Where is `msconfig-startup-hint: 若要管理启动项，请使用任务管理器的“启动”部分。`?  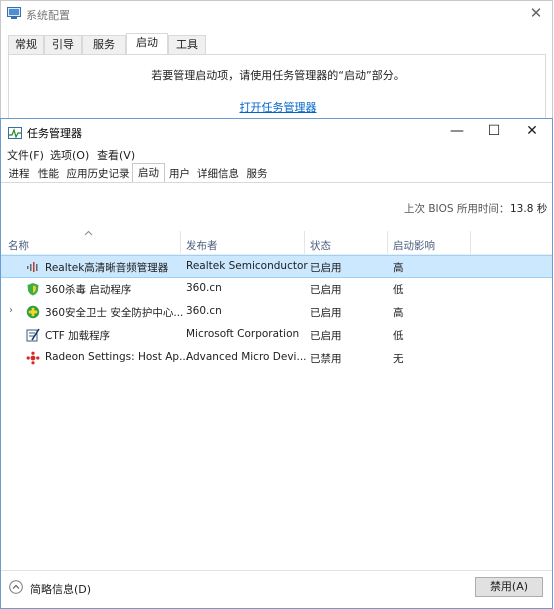
msconfig-startup-hint: 若要管理启动项，请使用任务管理器的“启动”部分。 is located at coordinates (278, 75).